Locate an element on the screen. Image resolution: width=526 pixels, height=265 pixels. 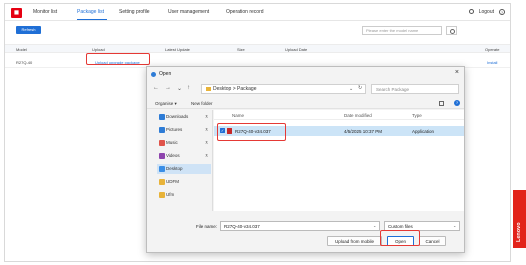
upload-from-mobile-button: Upload from mobile is located at coordinates (354, 241).